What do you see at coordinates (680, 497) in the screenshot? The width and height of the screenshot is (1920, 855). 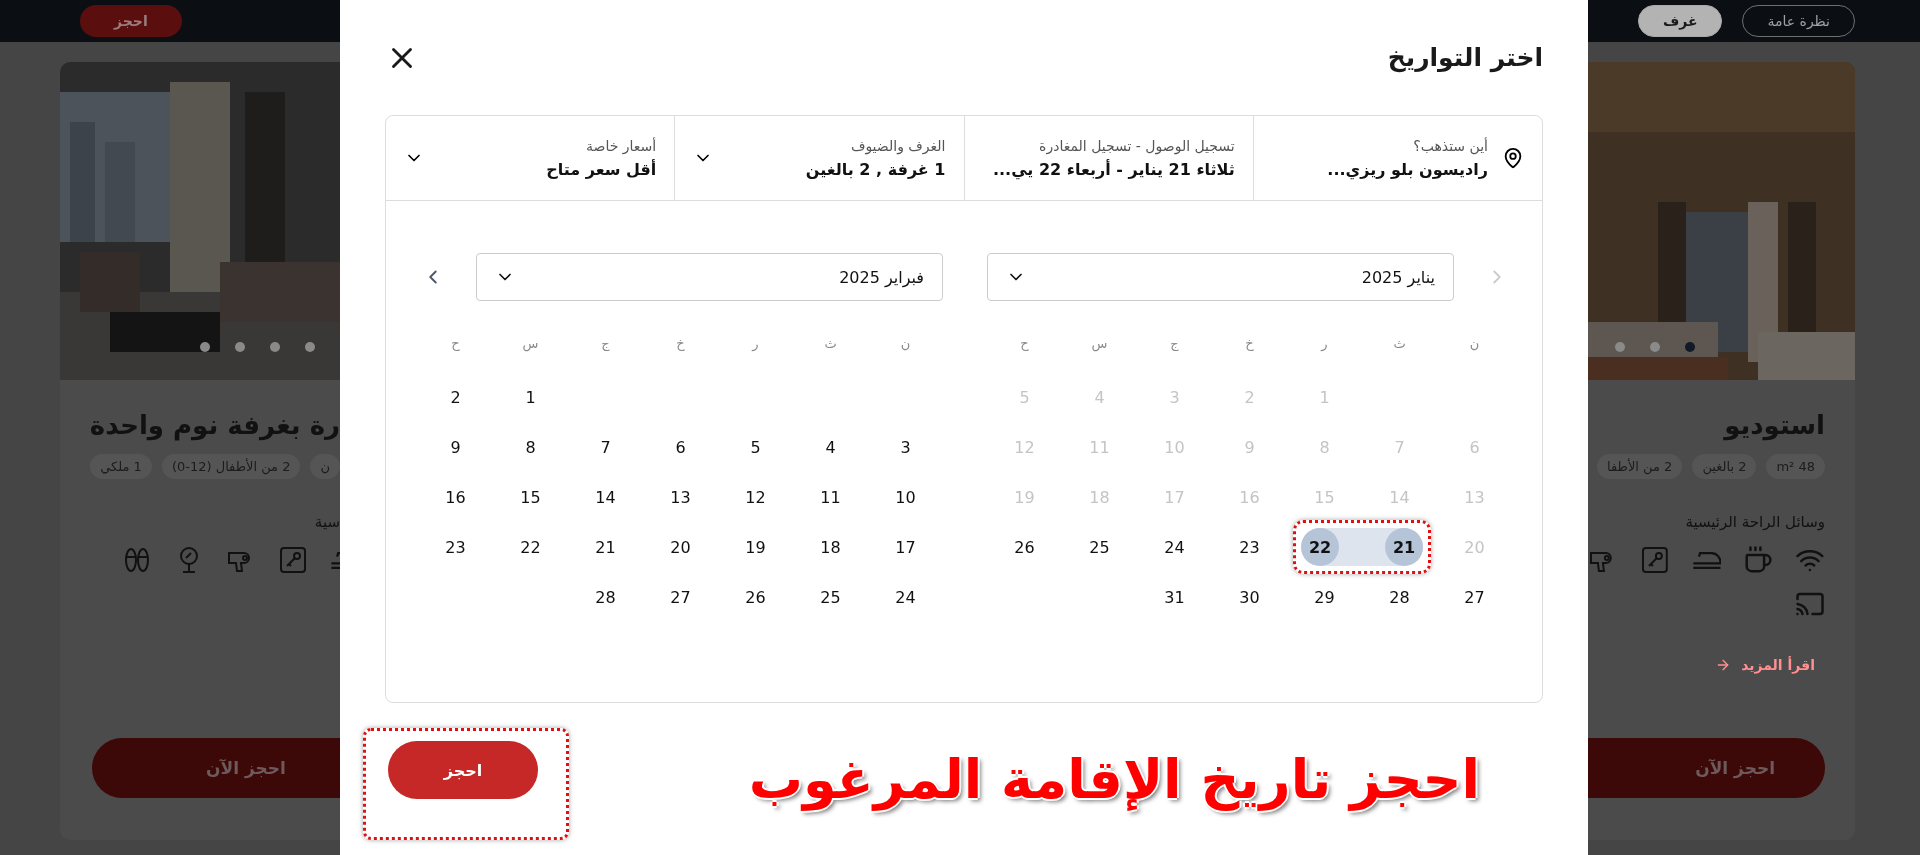 I see `calendar-day: 13` at bounding box center [680, 497].